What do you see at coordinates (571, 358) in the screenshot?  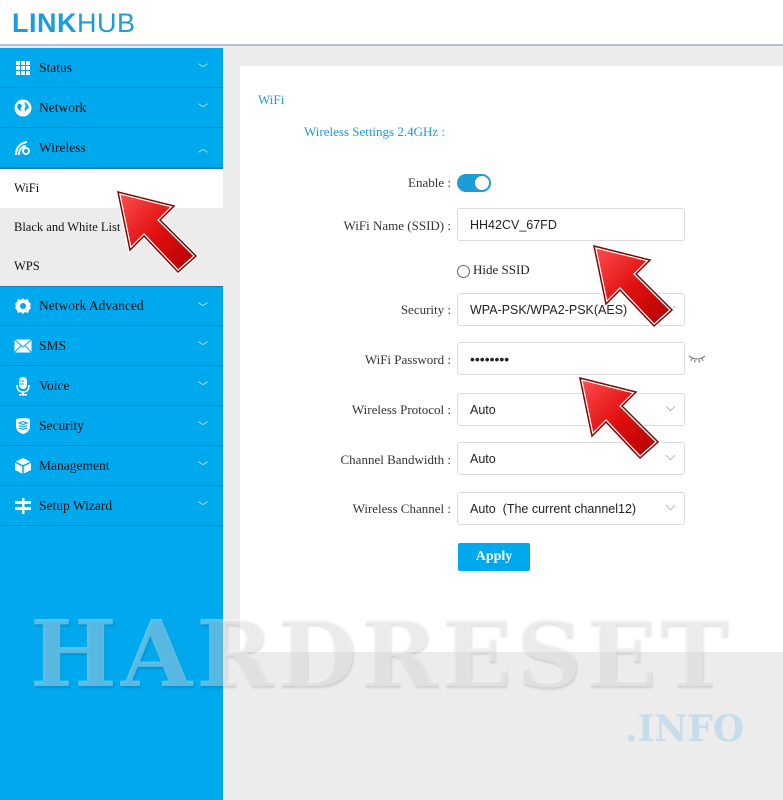 I see `password-input: ••••••••` at bounding box center [571, 358].